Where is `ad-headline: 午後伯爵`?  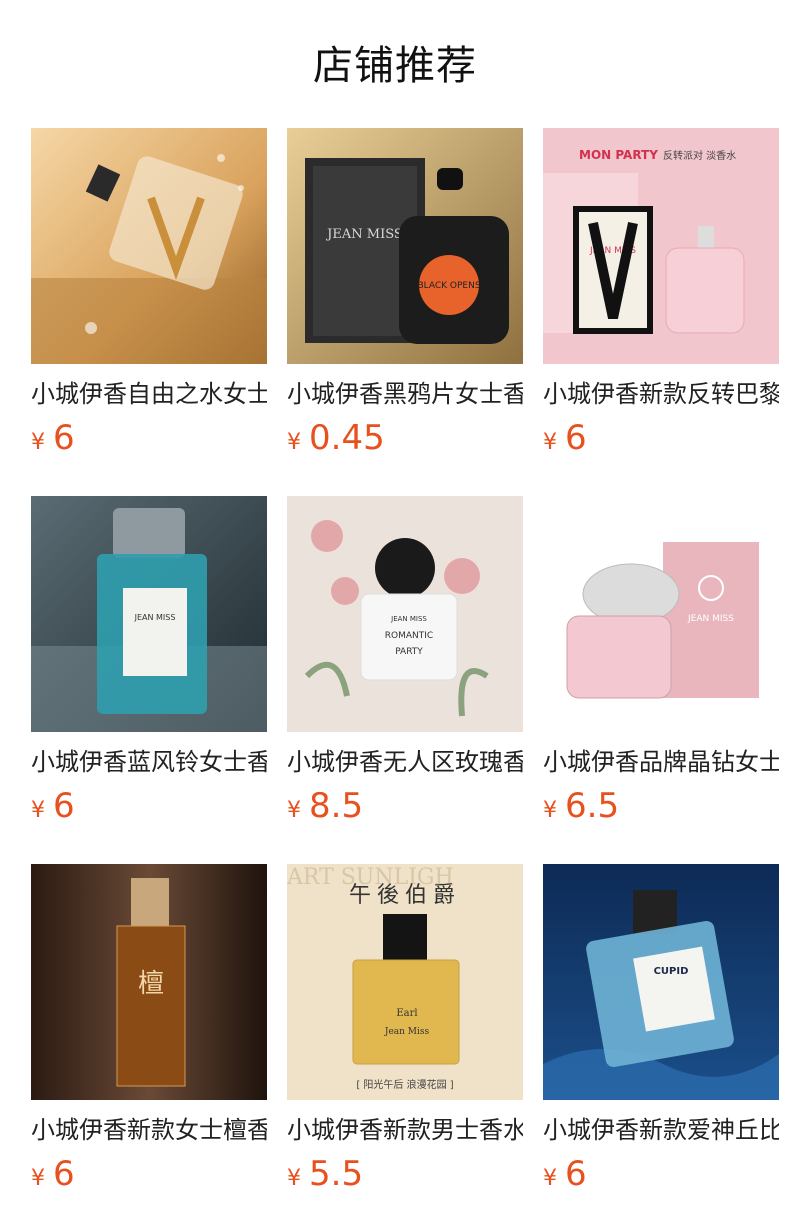 ad-headline: 午後伯爵 is located at coordinates (405, 895).